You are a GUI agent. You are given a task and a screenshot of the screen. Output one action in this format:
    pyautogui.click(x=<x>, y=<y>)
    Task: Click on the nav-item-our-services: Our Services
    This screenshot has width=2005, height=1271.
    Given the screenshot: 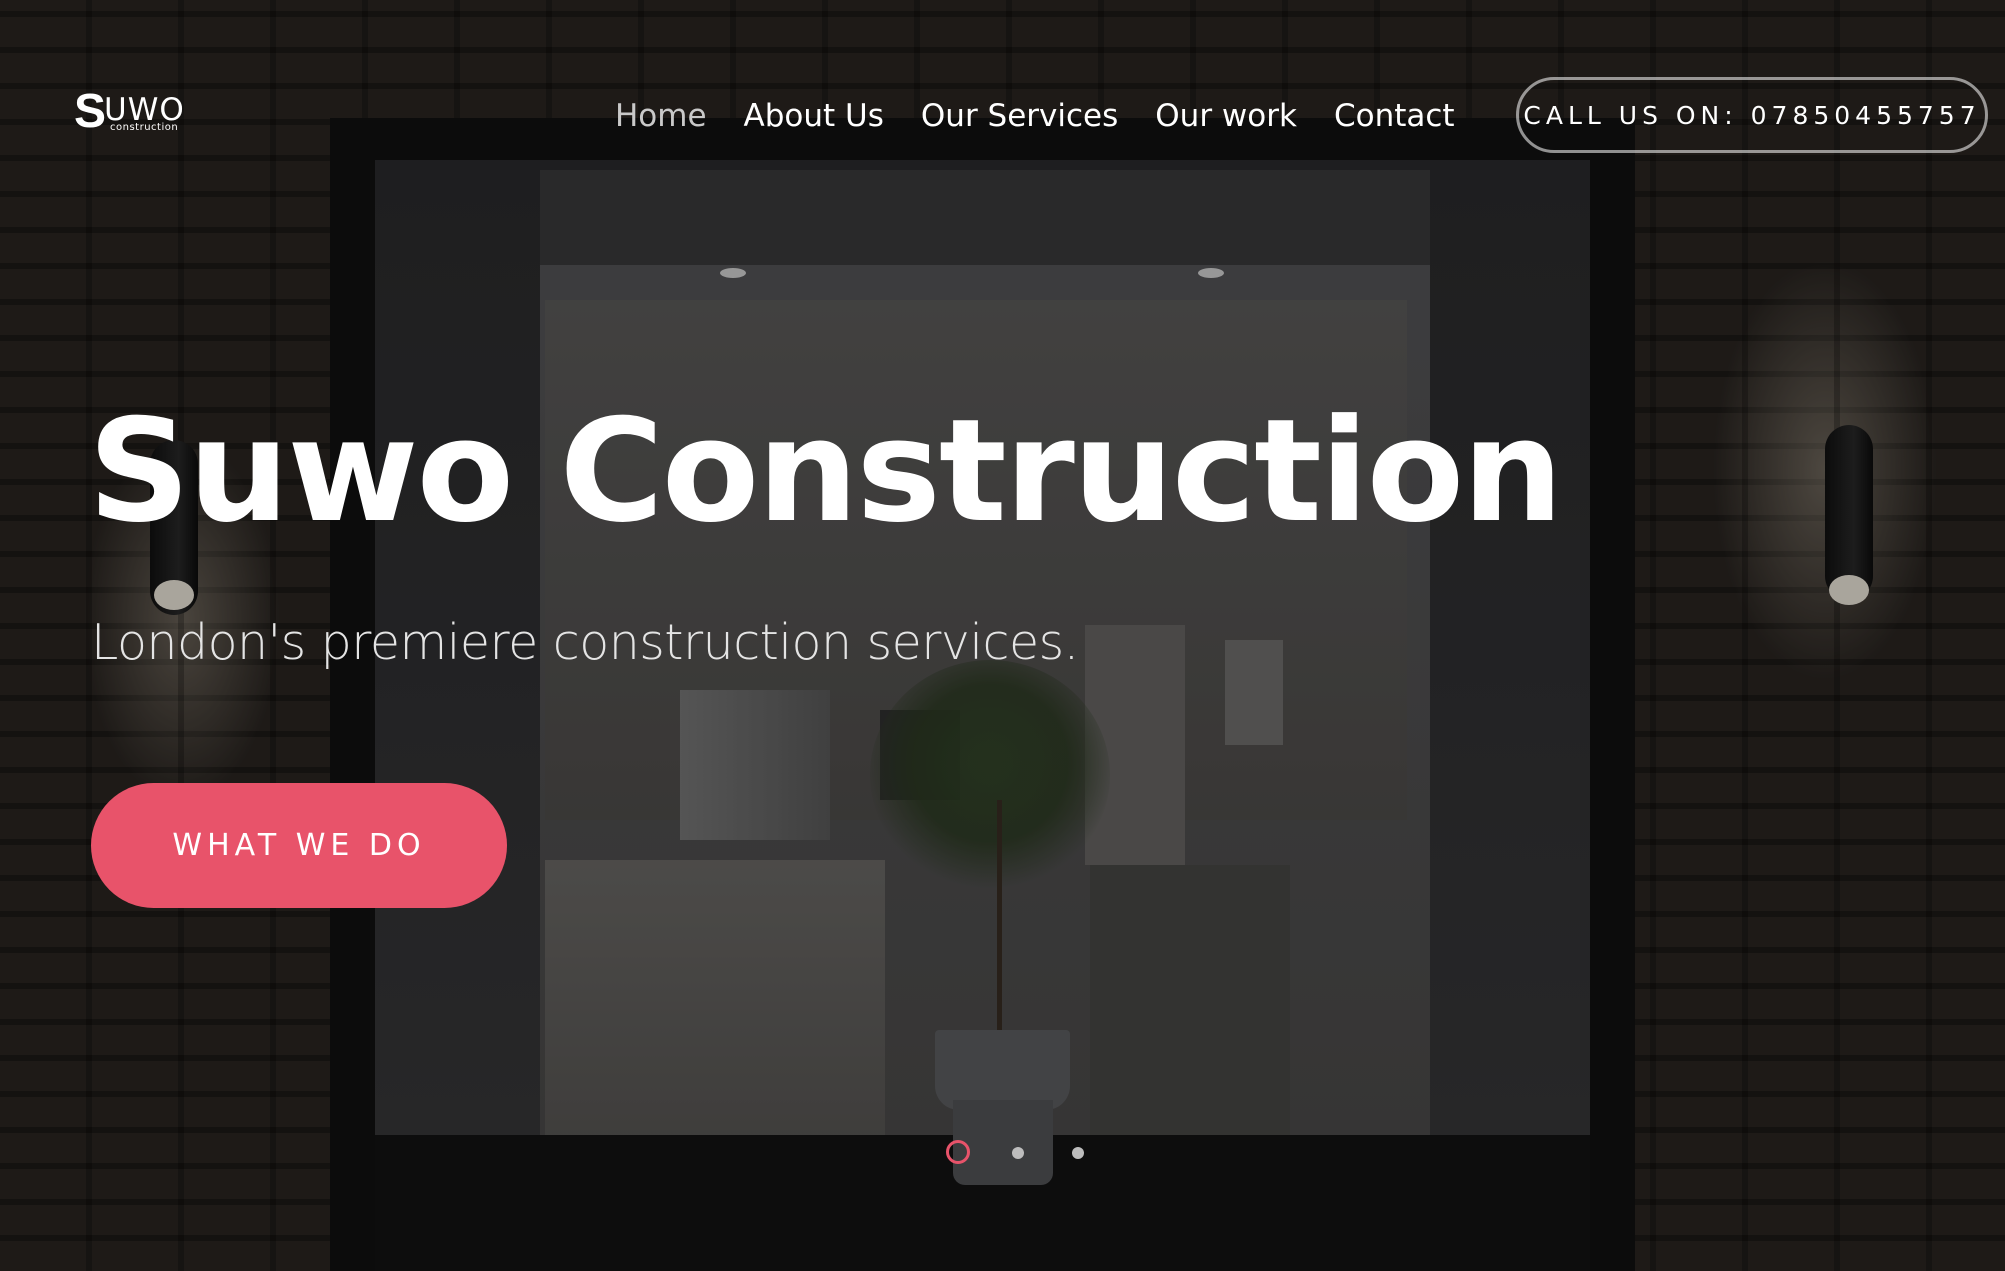 What is the action you would take?
    pyautogui.click(x=1019, y=116)
    